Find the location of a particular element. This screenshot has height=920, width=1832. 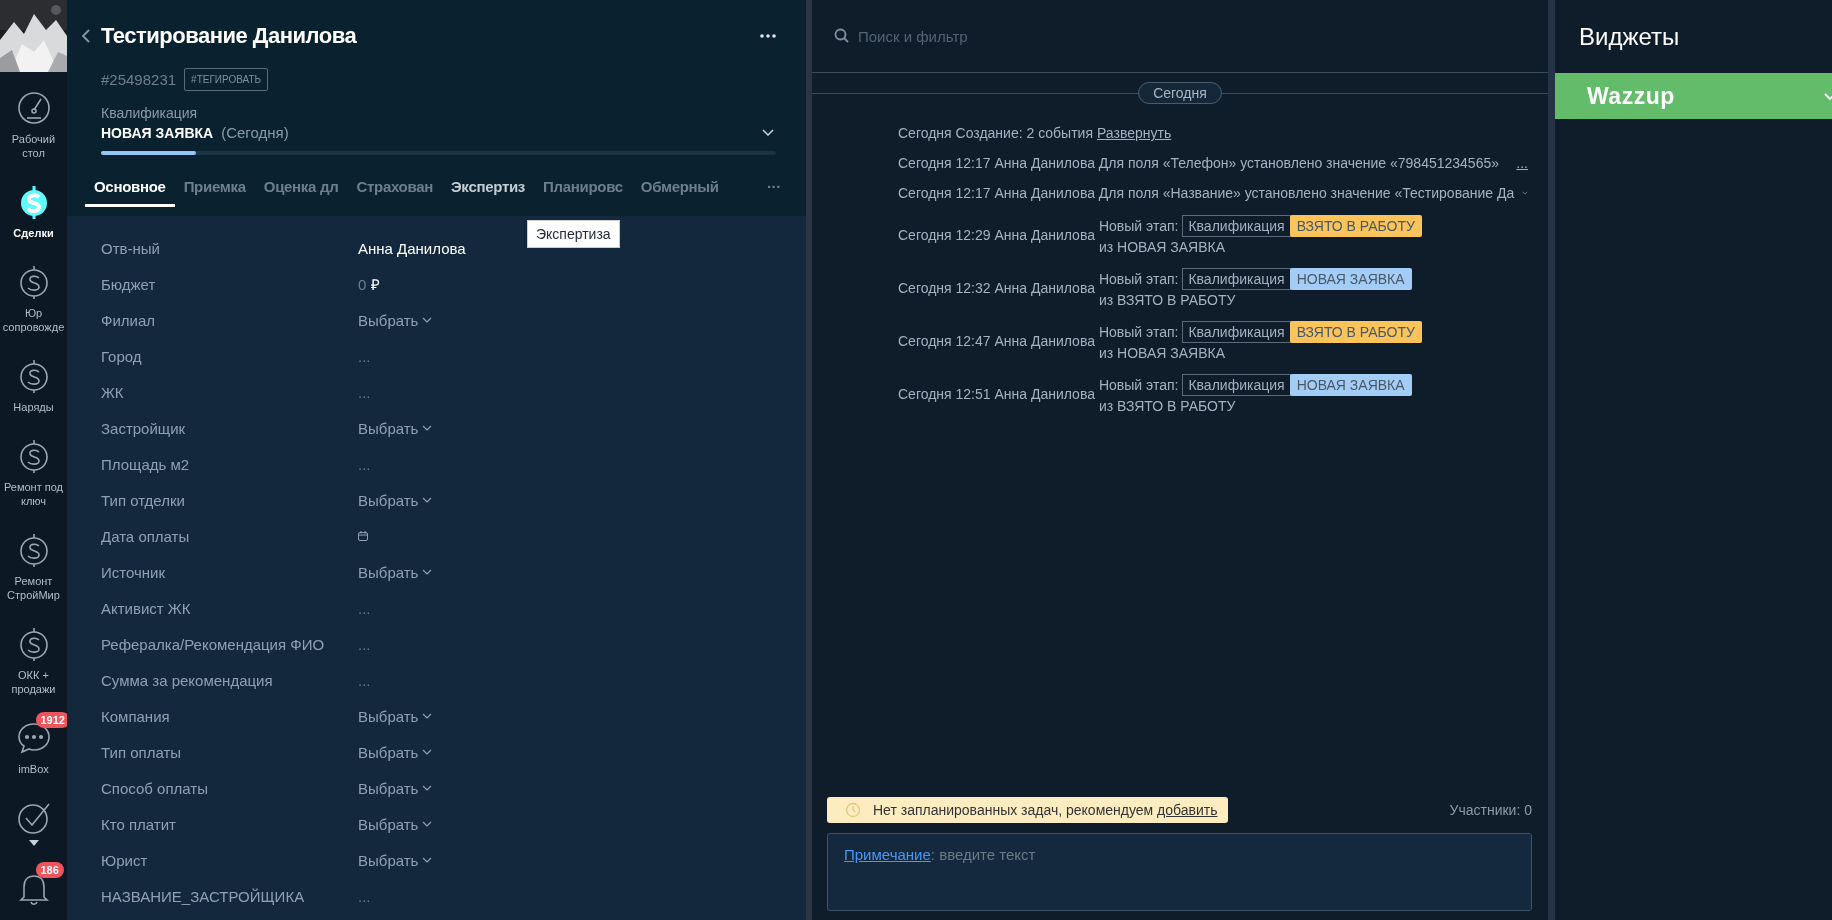

tab: Приемка is located at coordinates (214, 189).